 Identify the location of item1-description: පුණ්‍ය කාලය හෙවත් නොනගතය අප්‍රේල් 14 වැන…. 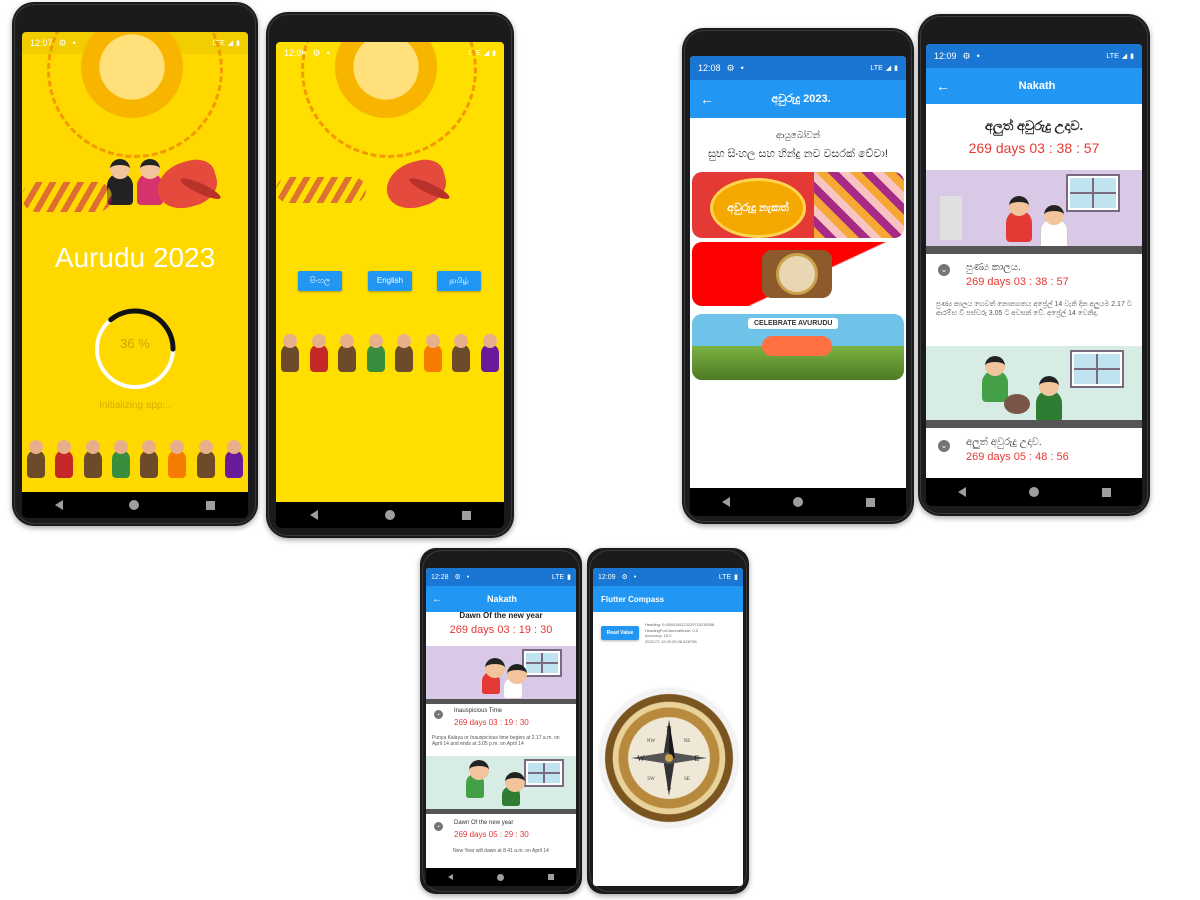
(1034, 309).